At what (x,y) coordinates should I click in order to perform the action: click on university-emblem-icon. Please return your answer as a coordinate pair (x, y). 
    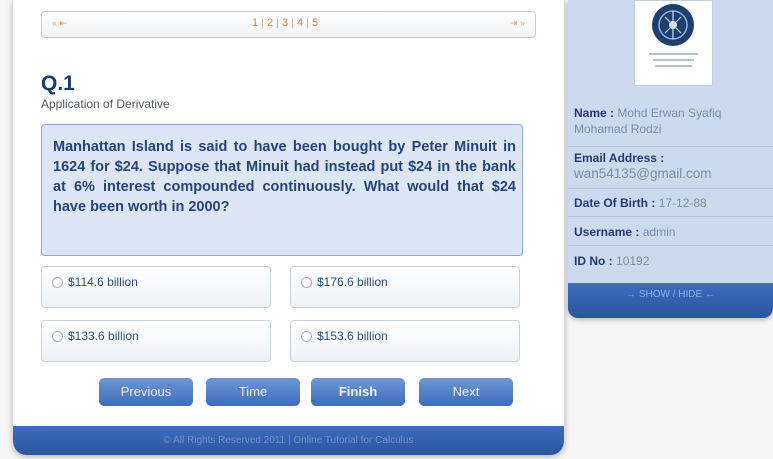
    Looking at the image, I should click on (673, 35).